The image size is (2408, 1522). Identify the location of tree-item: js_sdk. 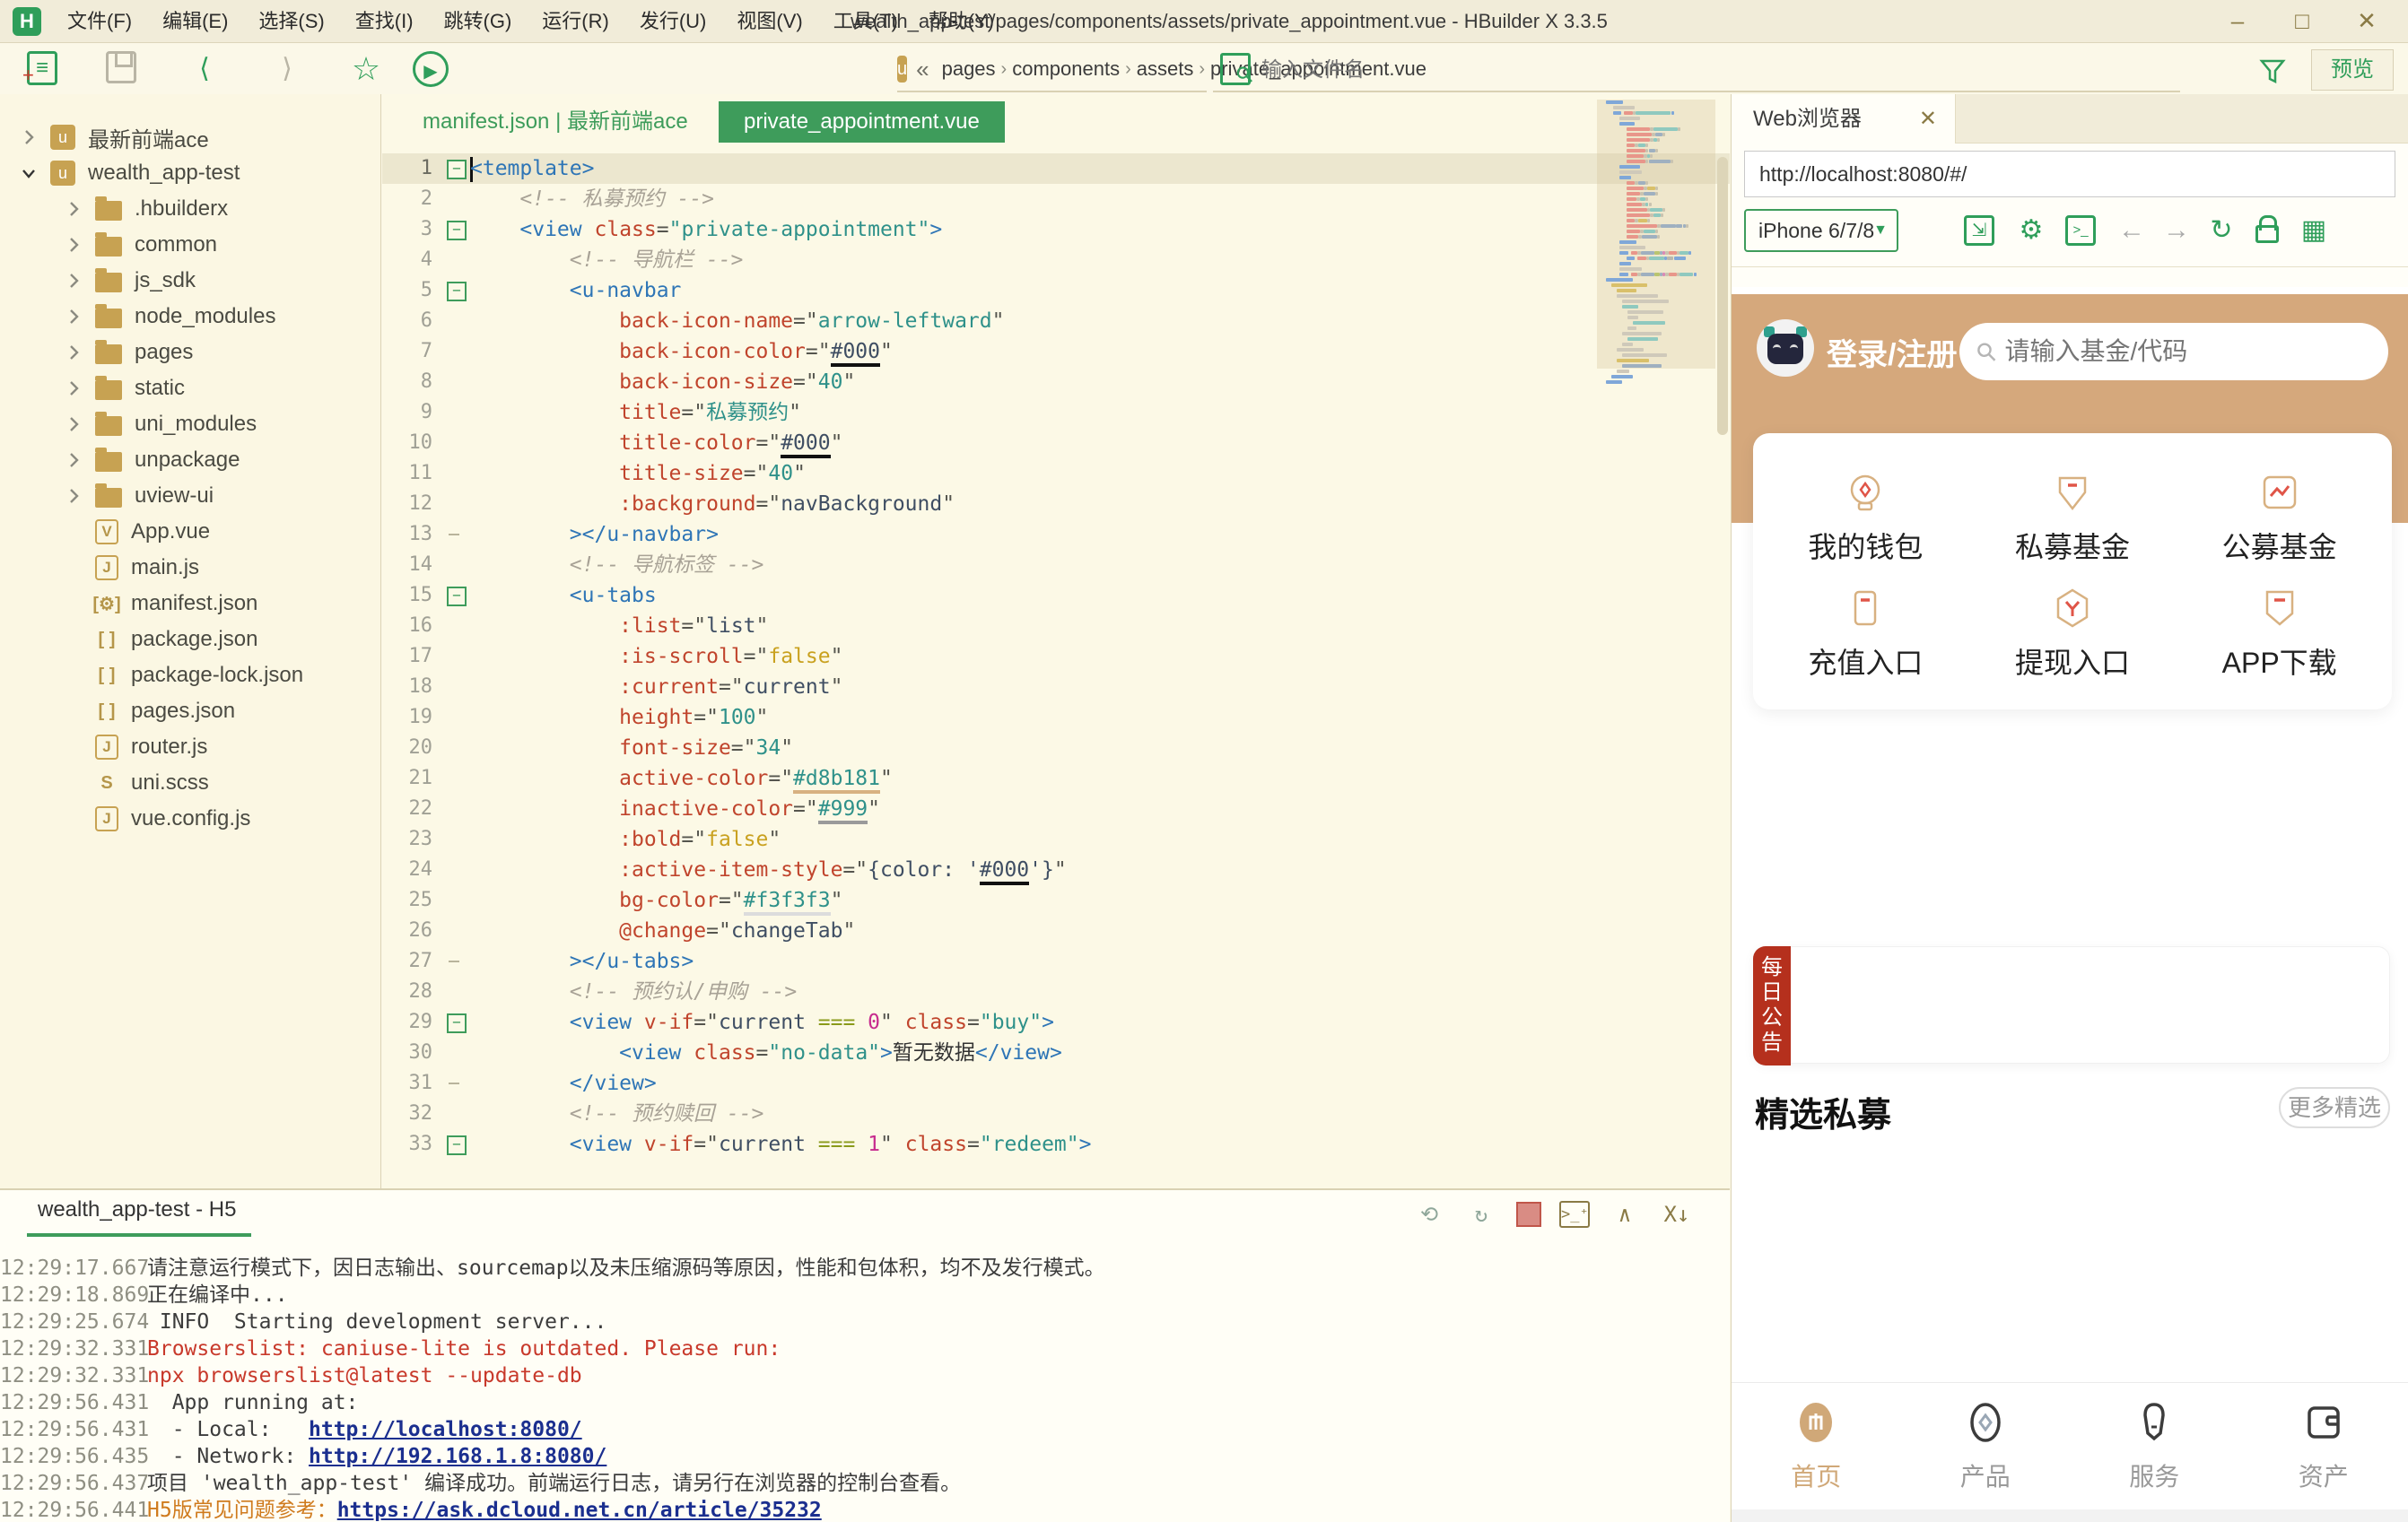
(190, 281).